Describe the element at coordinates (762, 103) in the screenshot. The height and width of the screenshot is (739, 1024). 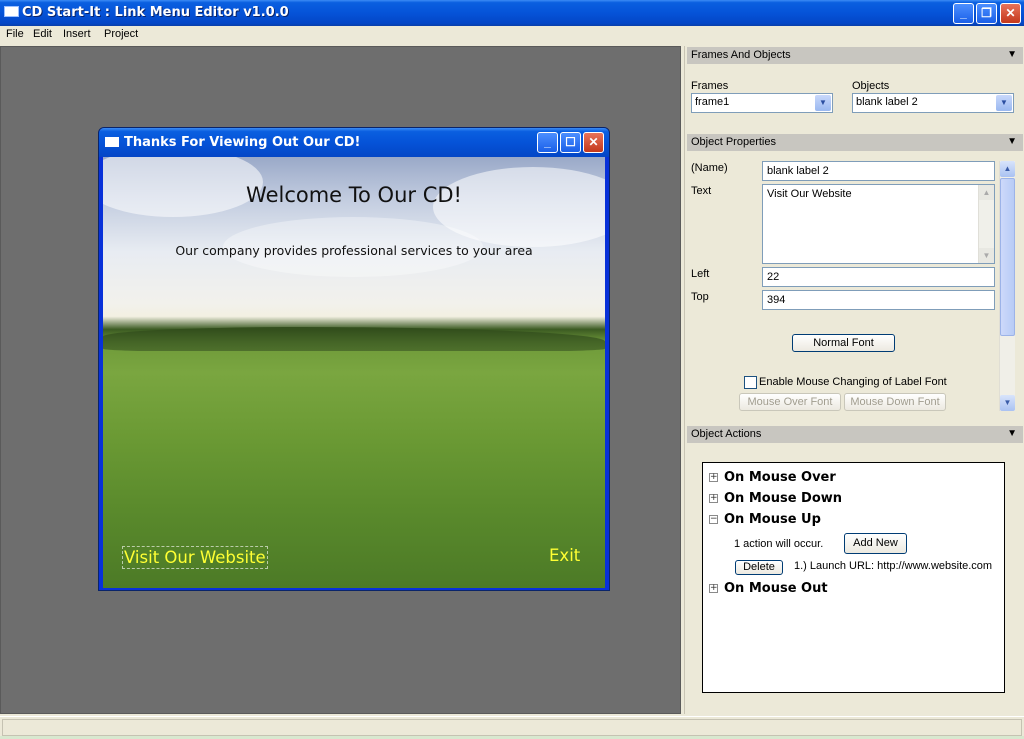
I see `frames-dropdown: frame1 ▼` at that location.